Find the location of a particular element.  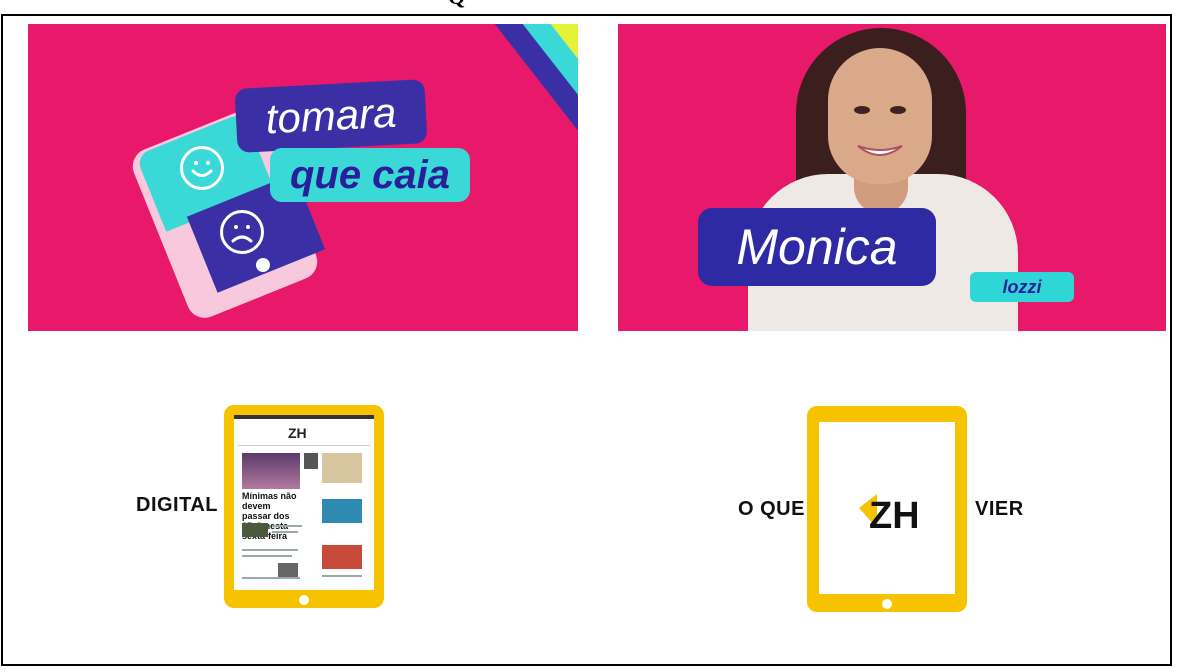

news-main-image is located at coordinates (271, 471).